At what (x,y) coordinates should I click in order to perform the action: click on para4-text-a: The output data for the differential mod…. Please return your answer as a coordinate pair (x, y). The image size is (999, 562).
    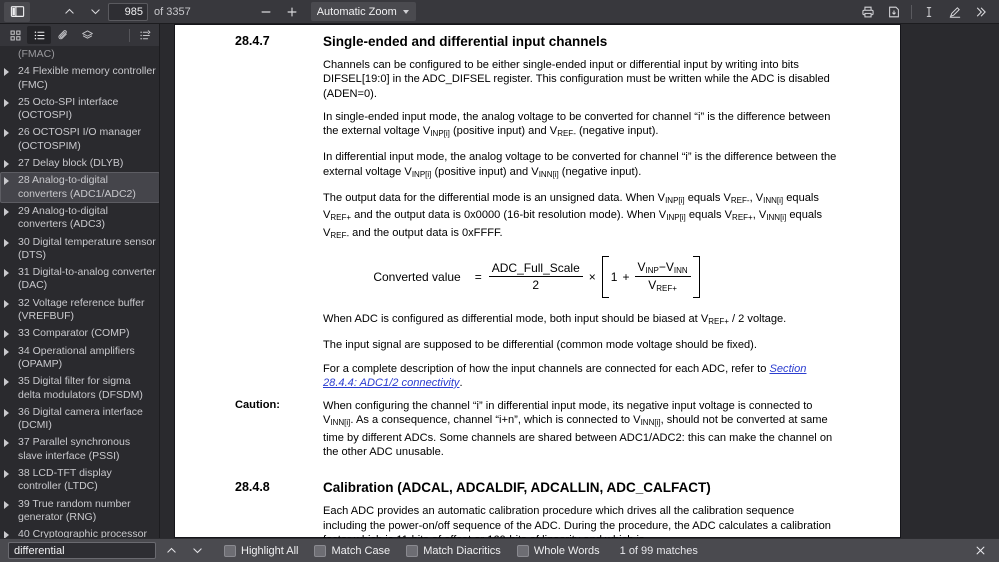
    Looking at the image, I should click on (494, 198).